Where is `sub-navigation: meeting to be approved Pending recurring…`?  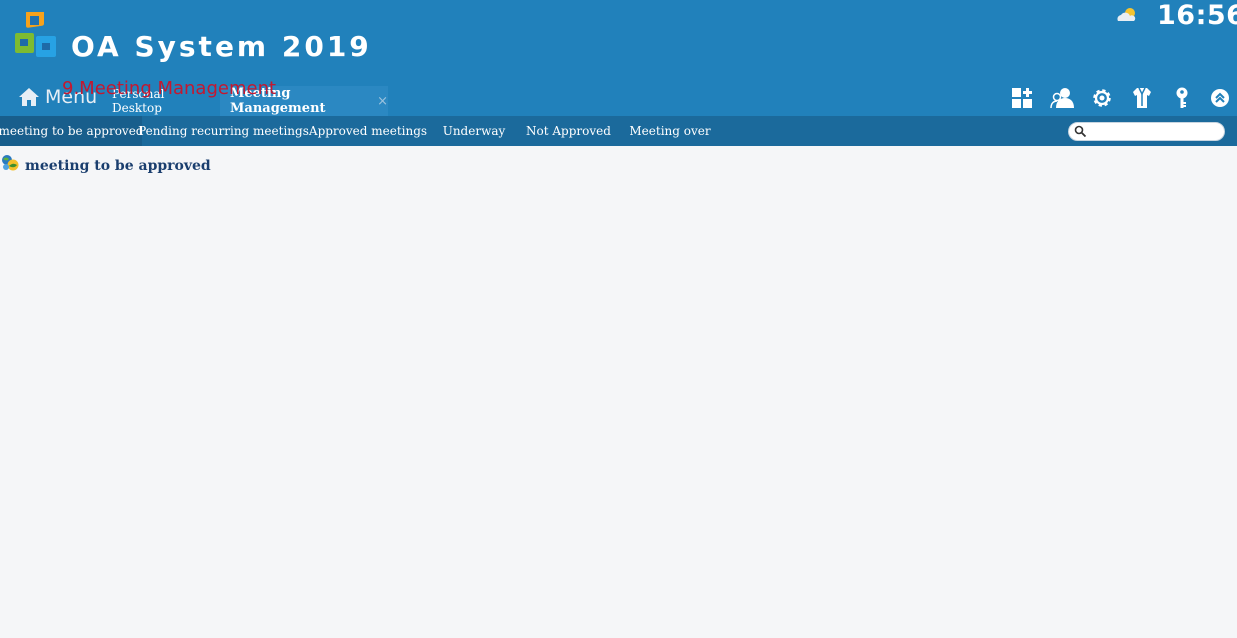
sub-navigation: meeting to be approved Pending recurring… is located at coordinates (618, 131).